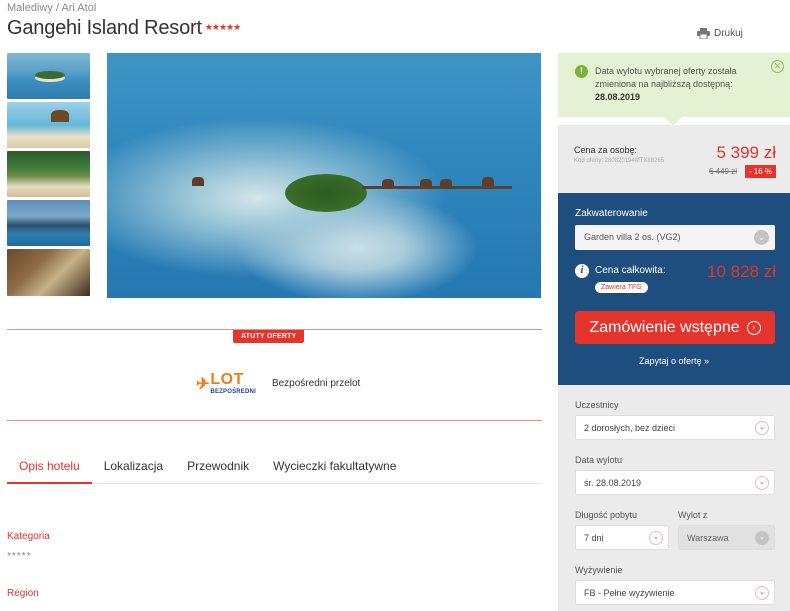  Describe the element at coordinates (675, 482) in the screenshot. I see `departure-date-select: śr. 28.08.2019 ⌄` at that location.